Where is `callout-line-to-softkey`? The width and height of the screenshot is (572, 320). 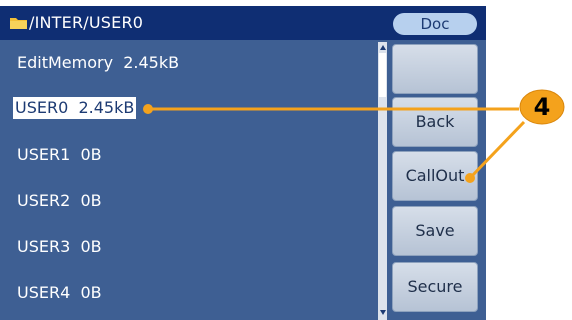 callout-line-to-softkey is located at coordinates (497, 150).